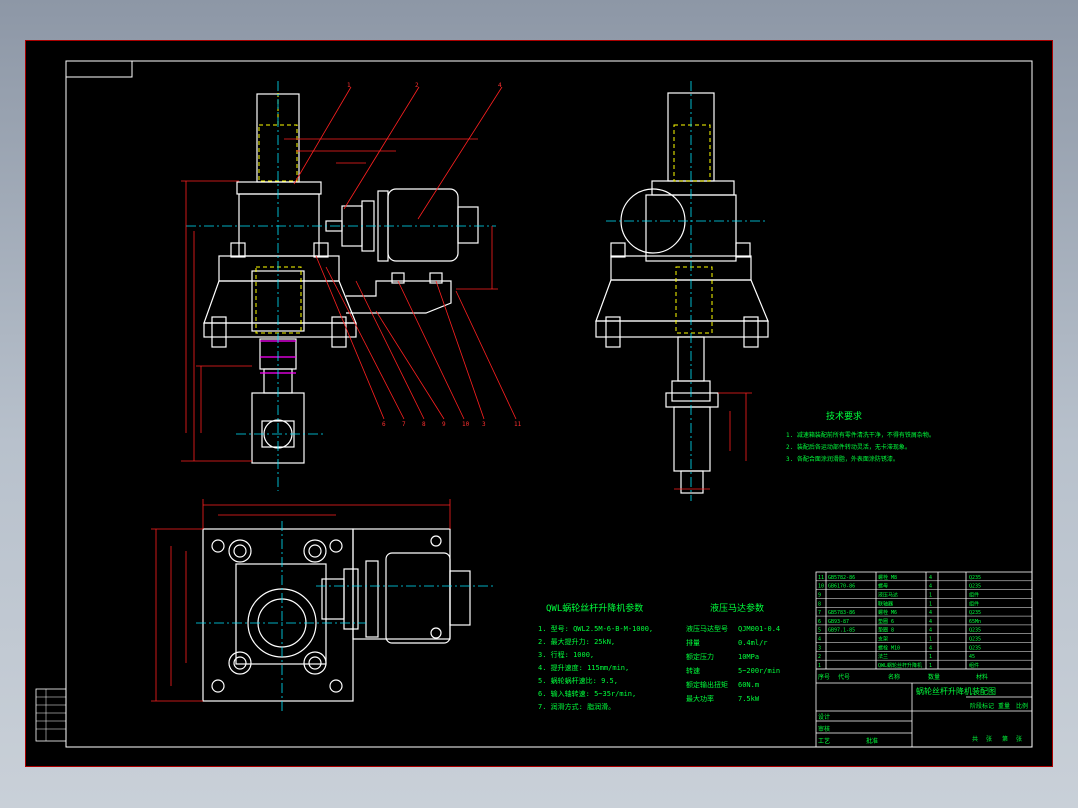 The height and width of the screenshot is (808, 1078). What do you see at coordinates (737, 608) in the screenshot?
I see `motor-params-title: 液压马达参数` at bounding box center [737, 608].